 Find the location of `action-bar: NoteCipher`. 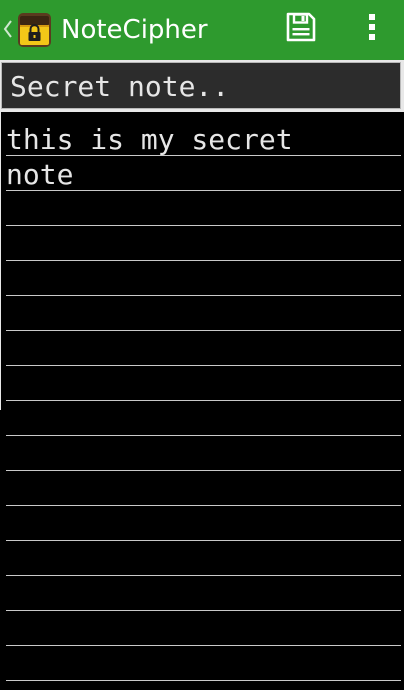

action-bar: NoteCipher is located at coordinates (202, 30).